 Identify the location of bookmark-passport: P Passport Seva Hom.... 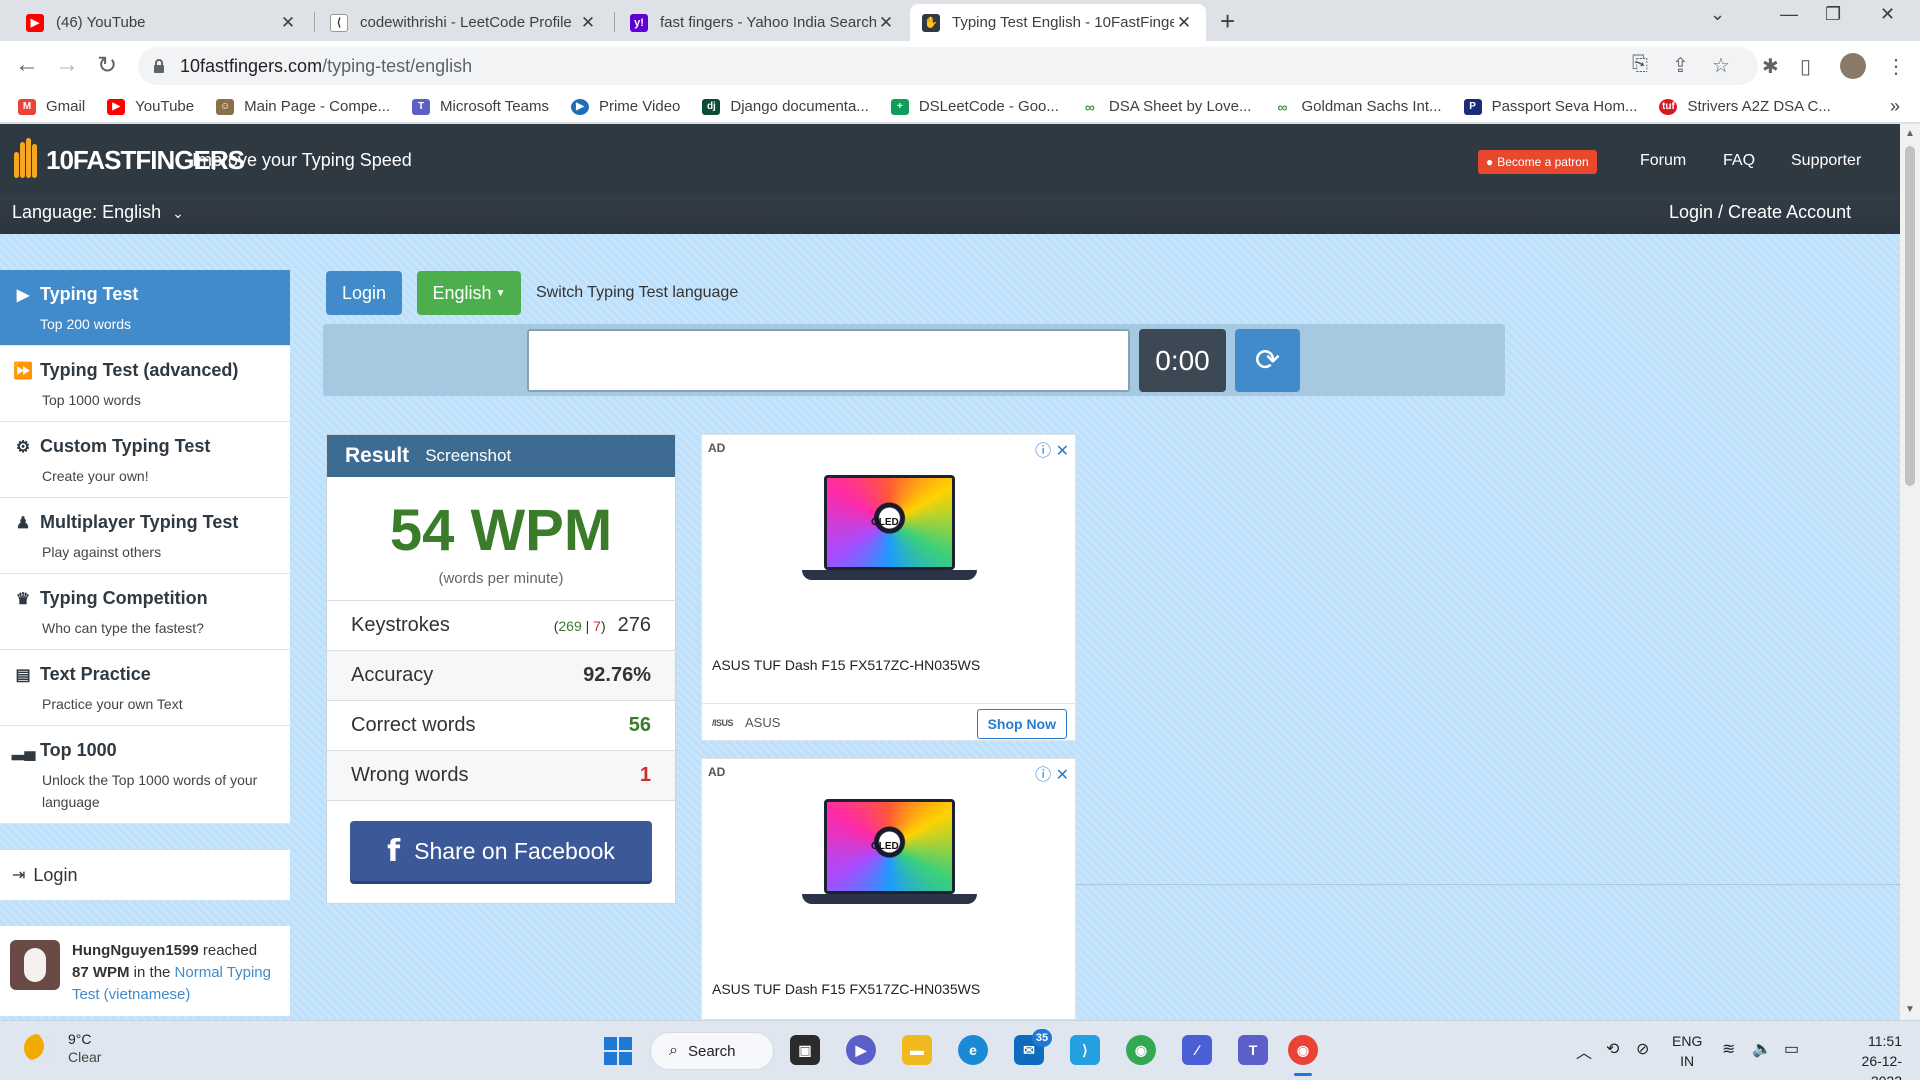
(1550, 106).